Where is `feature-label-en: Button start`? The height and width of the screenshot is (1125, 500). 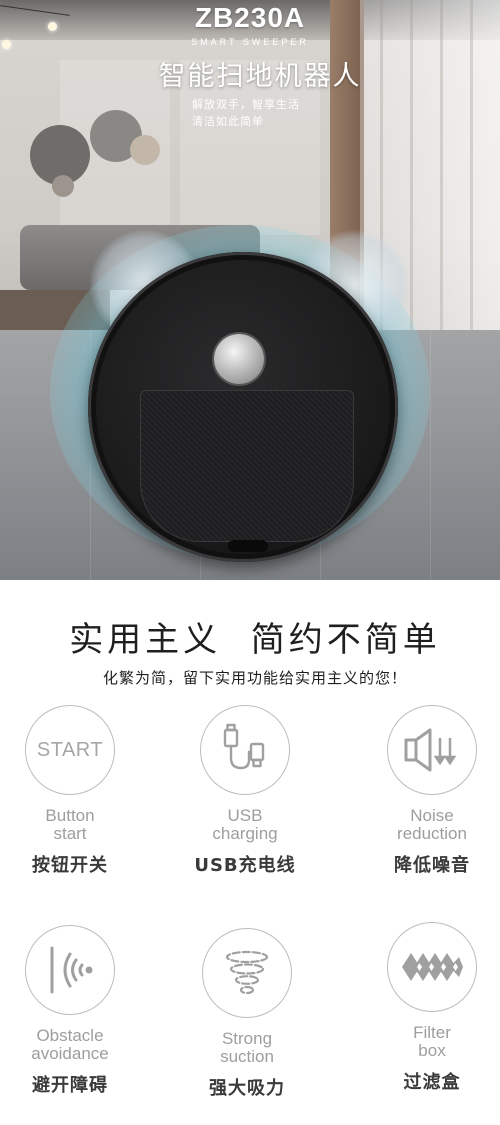
feature-label-en: Button start is located at coordinates (70, 824).